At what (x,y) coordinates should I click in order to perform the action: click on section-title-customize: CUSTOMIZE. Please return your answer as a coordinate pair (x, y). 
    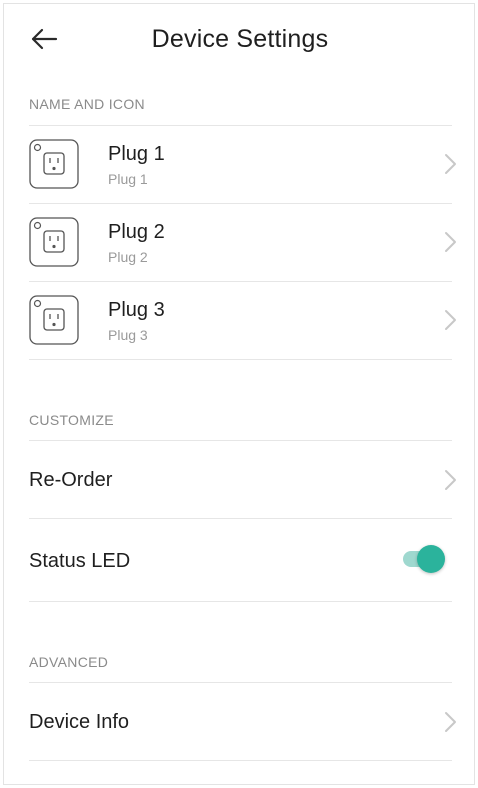
    Looking at the image, I should click on (71, 420).